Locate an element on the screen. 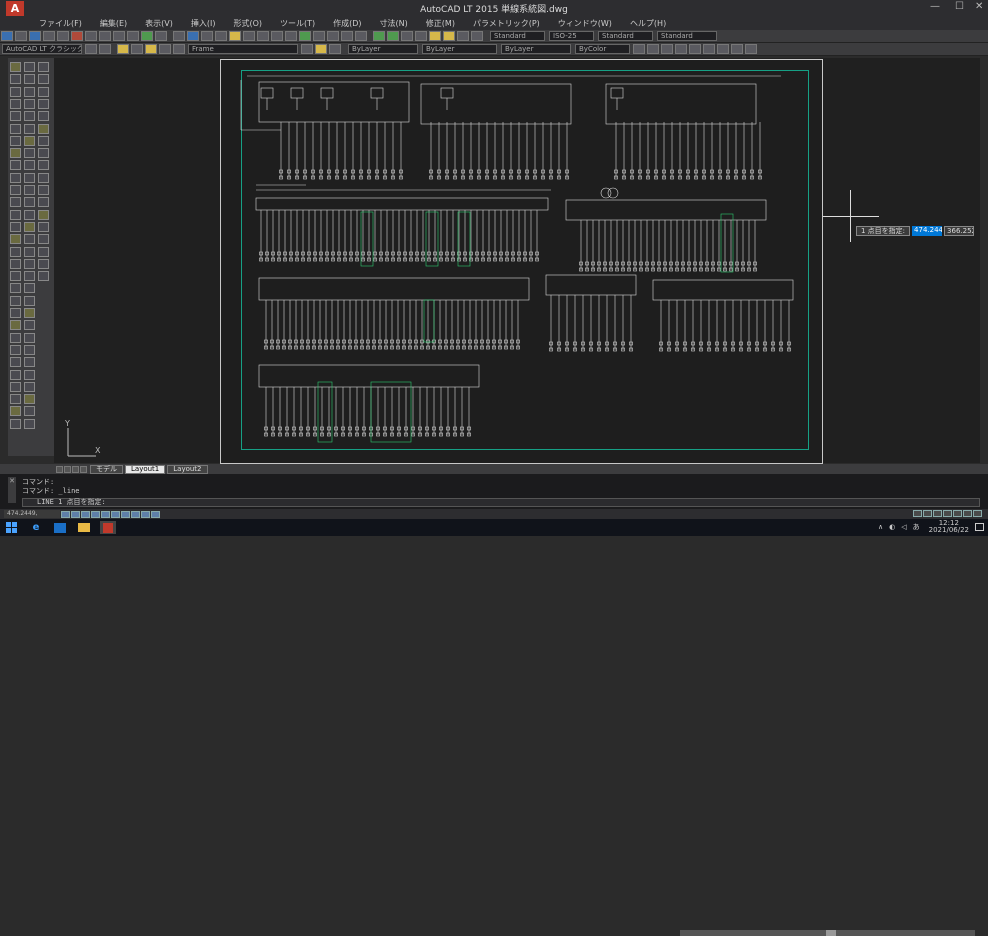  polar-button is located at coordinates (95, 514).